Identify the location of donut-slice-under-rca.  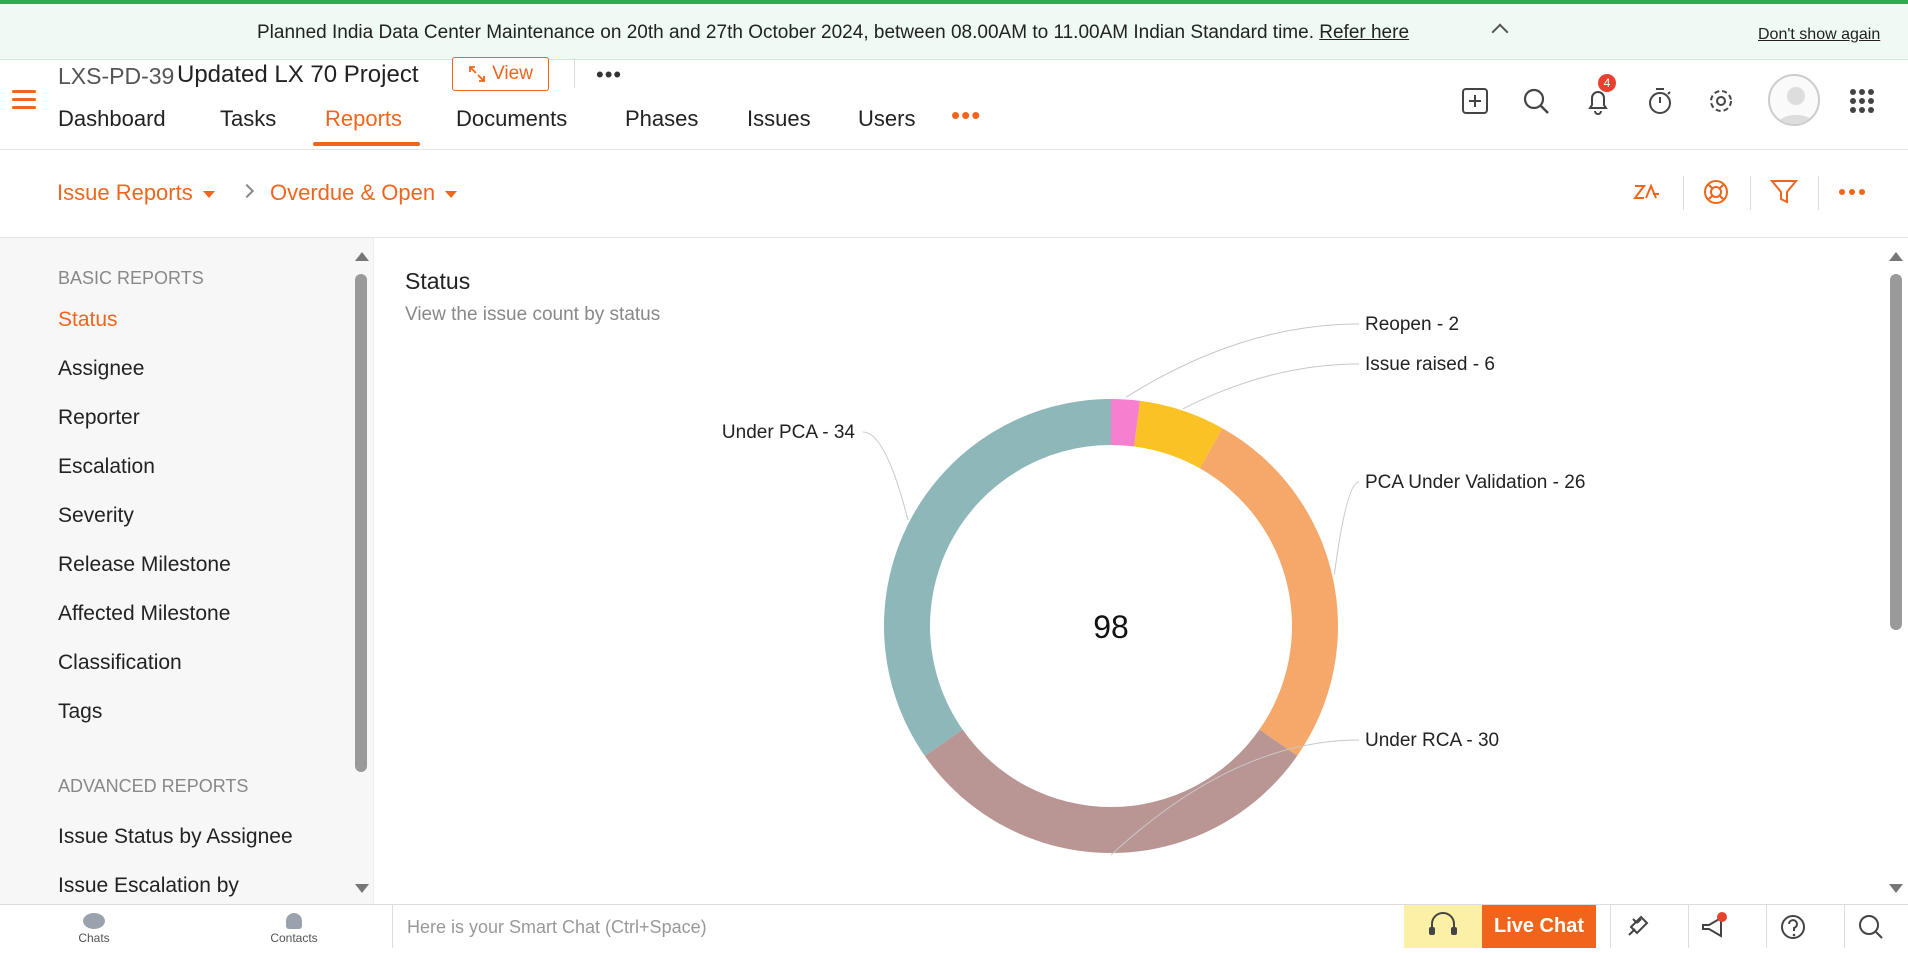
(1111, 791).